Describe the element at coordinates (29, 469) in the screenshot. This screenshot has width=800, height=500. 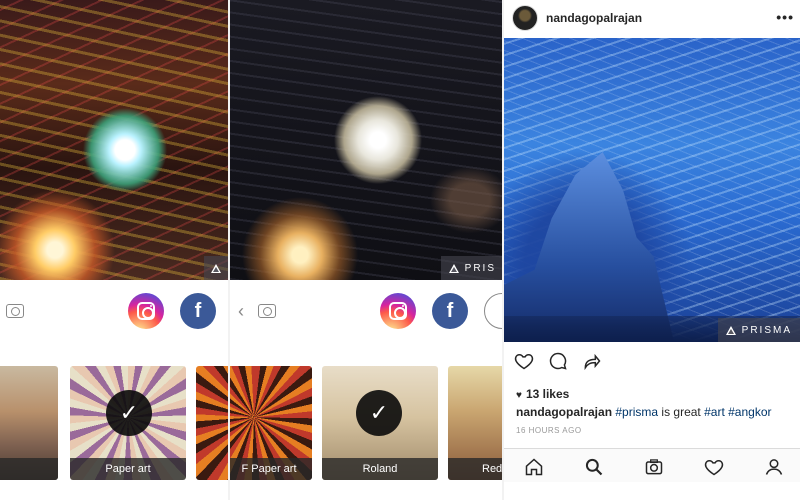
I see `filter-label: and` at that location.